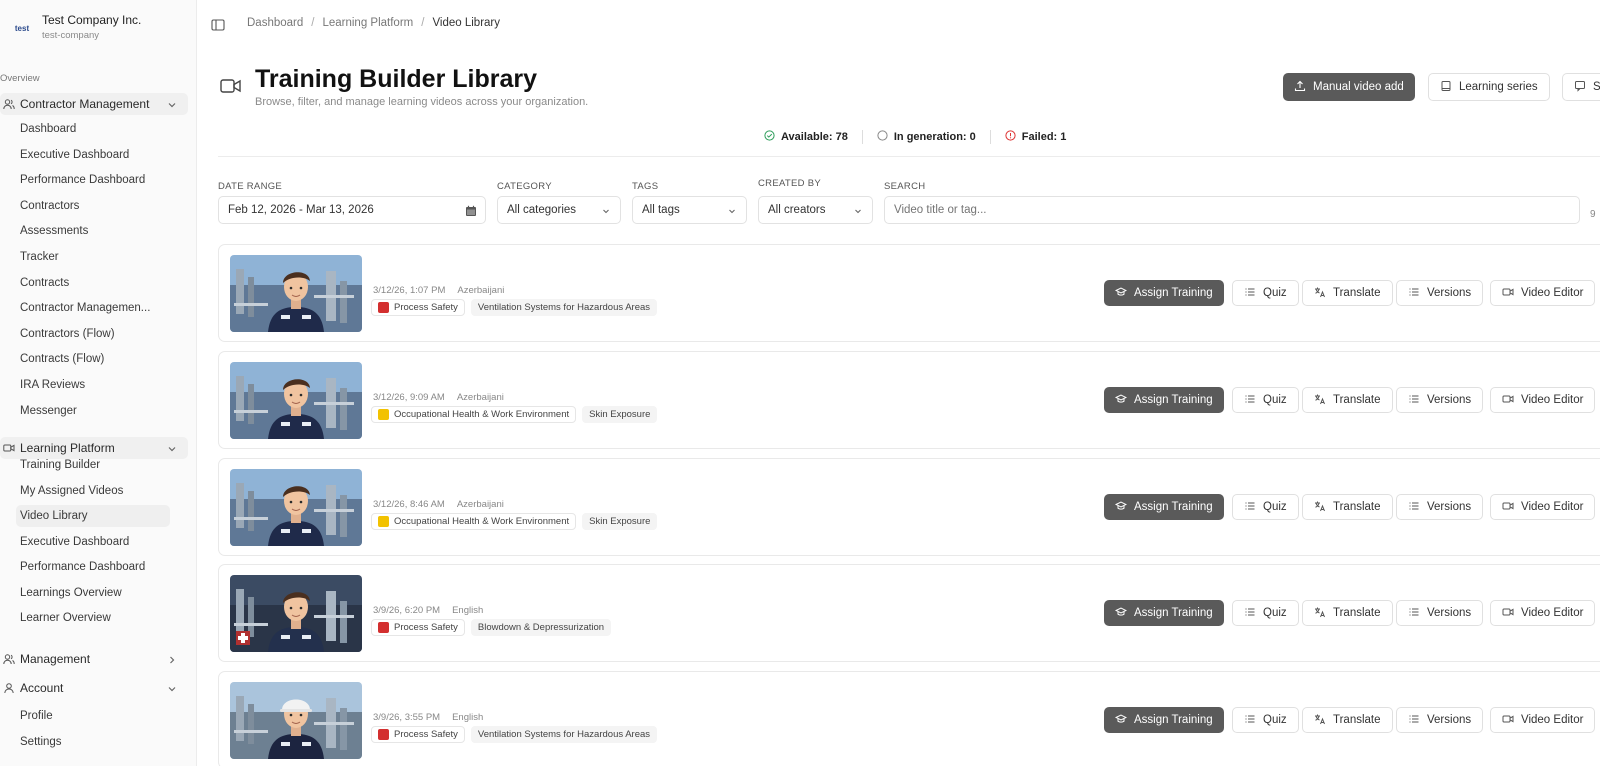 This screenshot has height=766, width=1600. I want to click on topic-tag-label: Blowdown & Depressurization, so click(541, 627).